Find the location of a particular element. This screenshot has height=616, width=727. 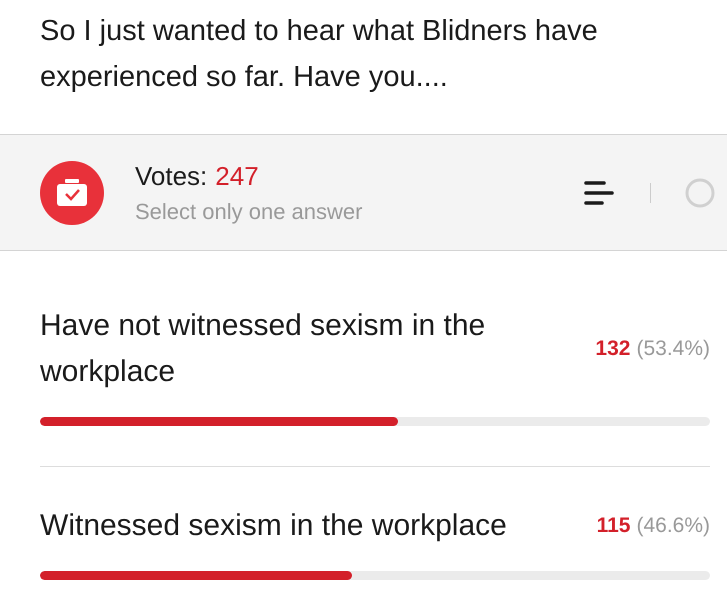

menu-icon is located at coordinates (599, 192).